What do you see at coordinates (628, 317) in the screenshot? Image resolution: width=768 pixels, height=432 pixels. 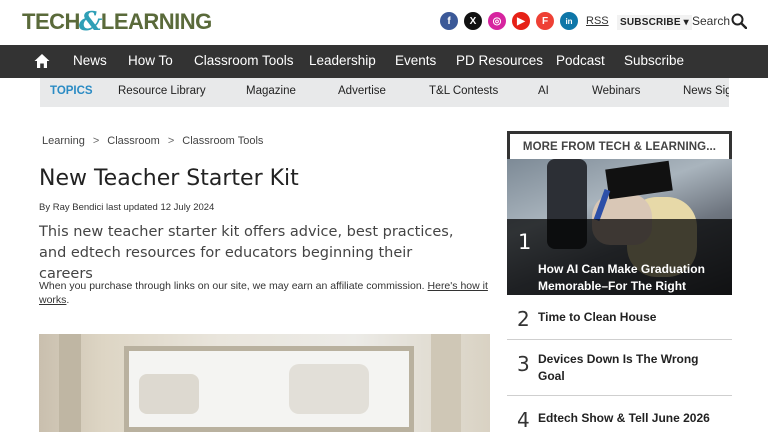 I see `sidebar-item-title: Time to Clean House` at bounding box center [628, 317].